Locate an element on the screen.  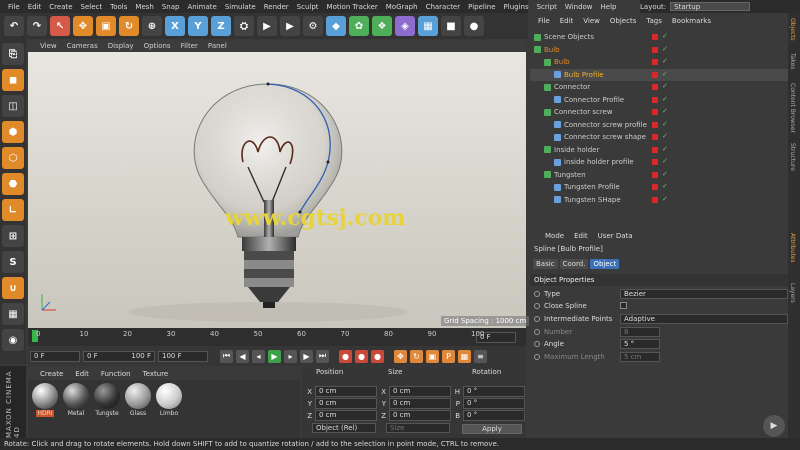
redo-icon: ↷ is located at coordinates (37, 26).